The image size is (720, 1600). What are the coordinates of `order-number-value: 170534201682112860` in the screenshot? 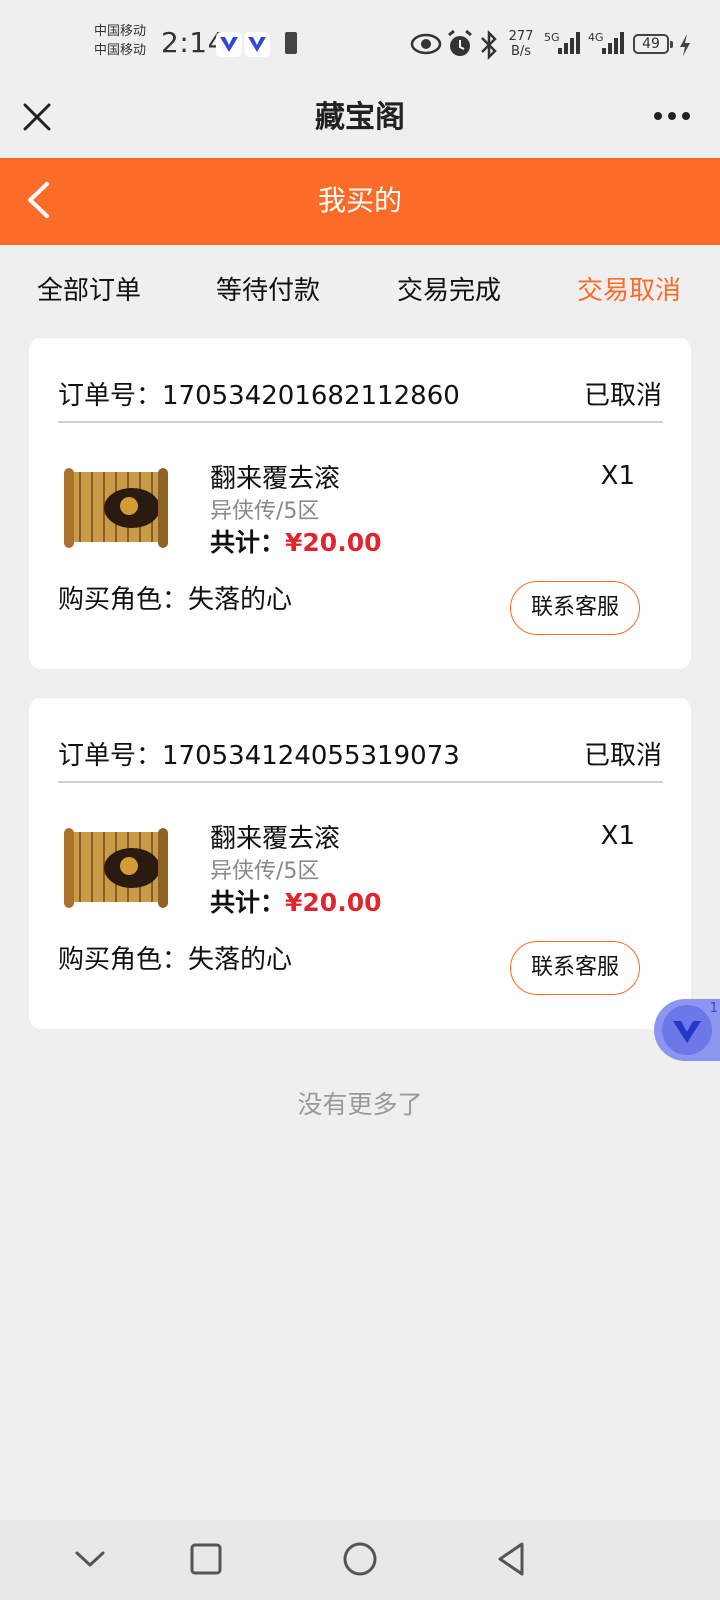 It's located at (311, 396).